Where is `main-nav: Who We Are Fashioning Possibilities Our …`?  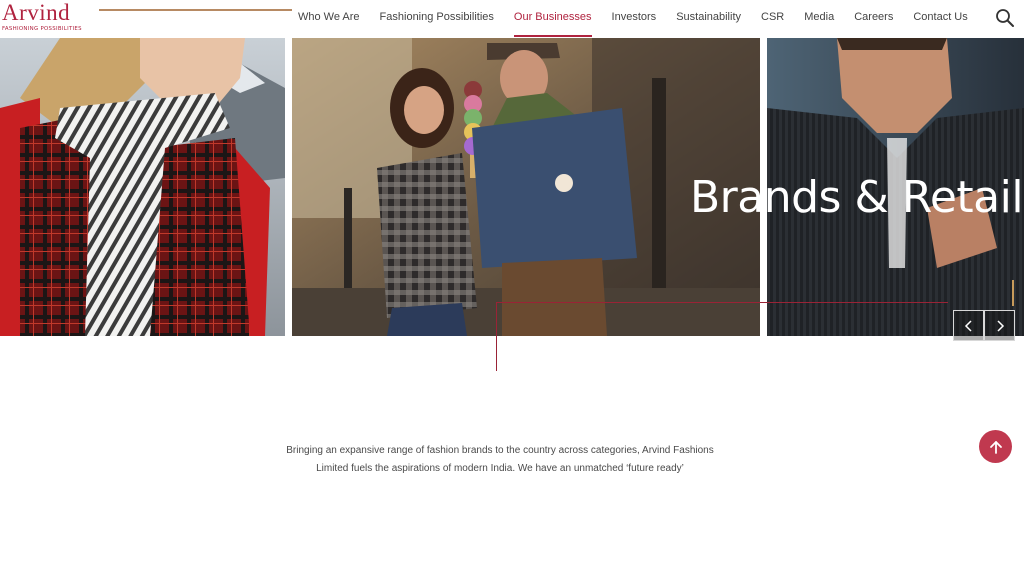 main-nav: Who We Are Fashioning Possibilities Our … is located at coordinates (633, 19).